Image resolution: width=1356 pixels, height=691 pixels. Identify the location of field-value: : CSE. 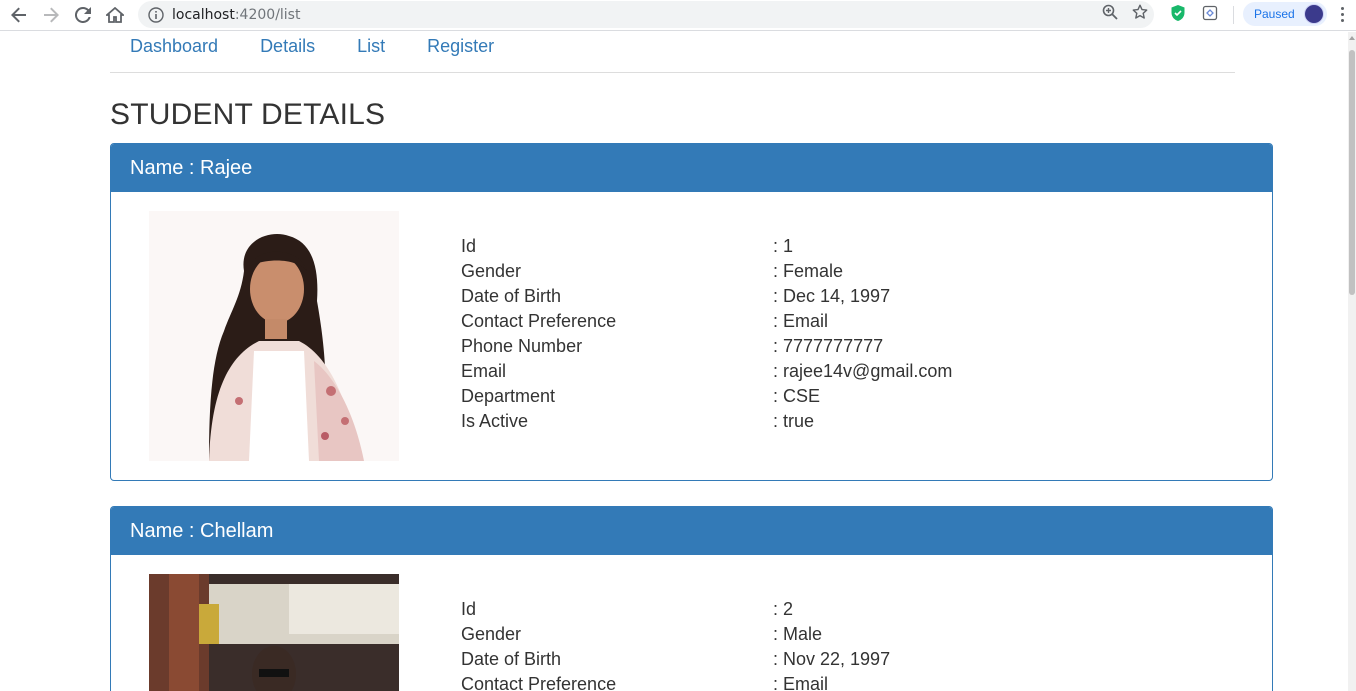
(797, 396).